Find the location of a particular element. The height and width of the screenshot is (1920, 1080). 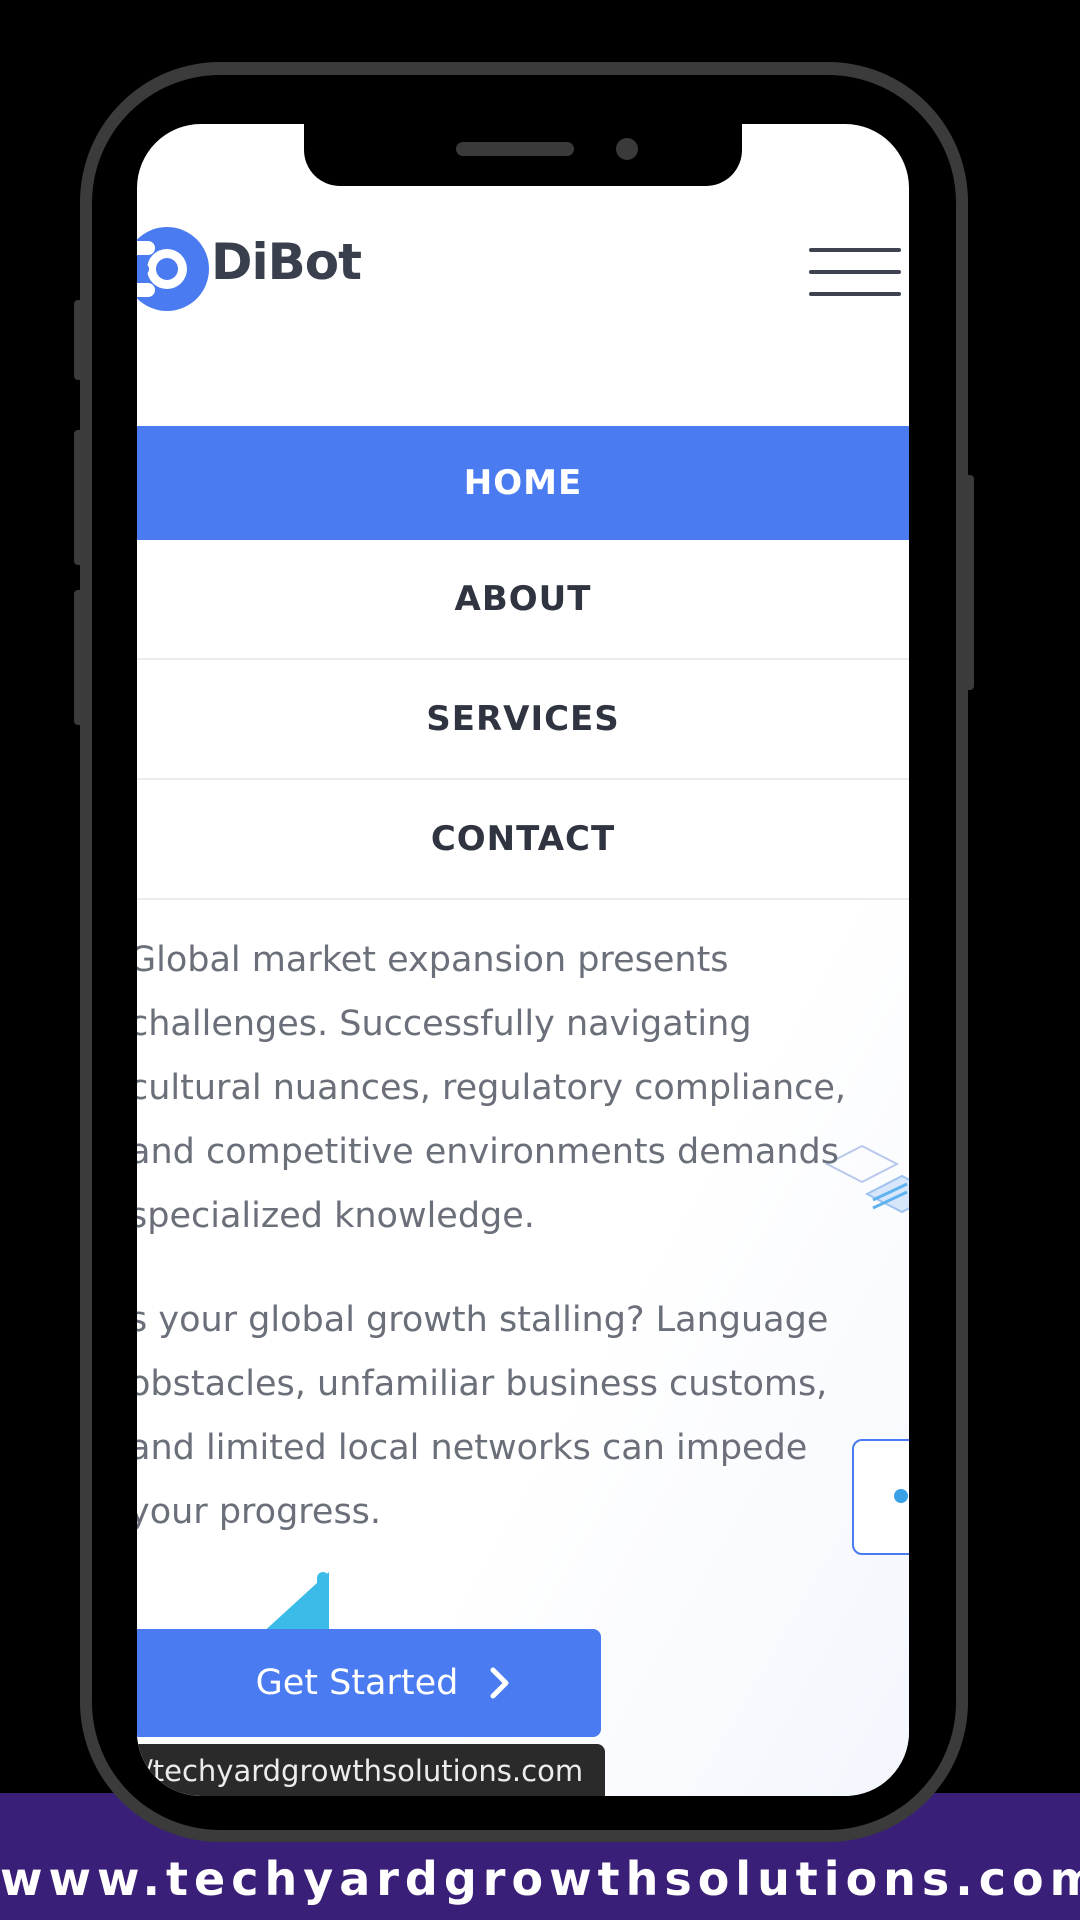

get-started-button: Get Started is located at coordinates (369, 1683).